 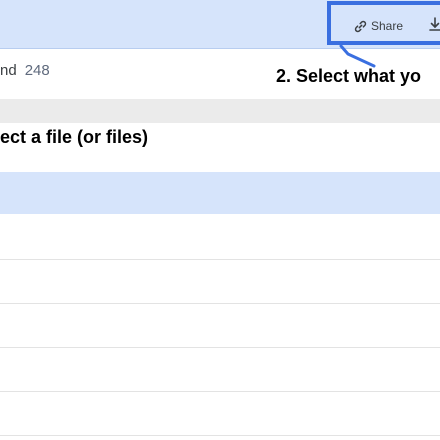 I want to click on step2-annotation: 2. Select what yo, so click(x=349, y=76).